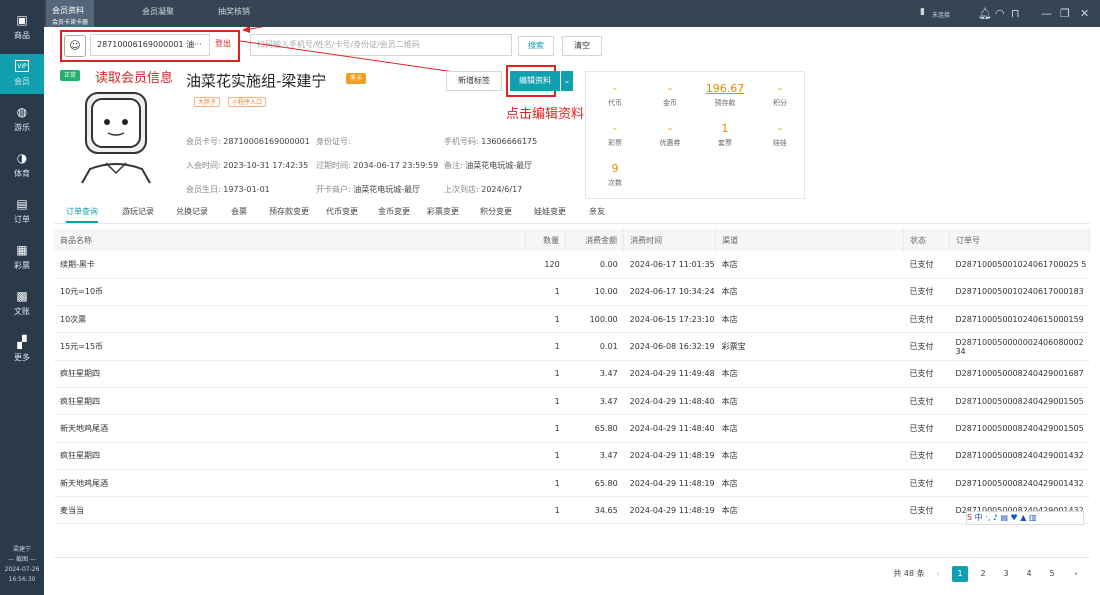  Describe the element at coordinates (572, 13) in the screenshot. I see `top-bar: 会员资料 会员卡读卡器 会员凝聚 抽奖核销 ▮ 未连接 🔔︎ ◠ ⊓ — ❐ ✕` at that location.